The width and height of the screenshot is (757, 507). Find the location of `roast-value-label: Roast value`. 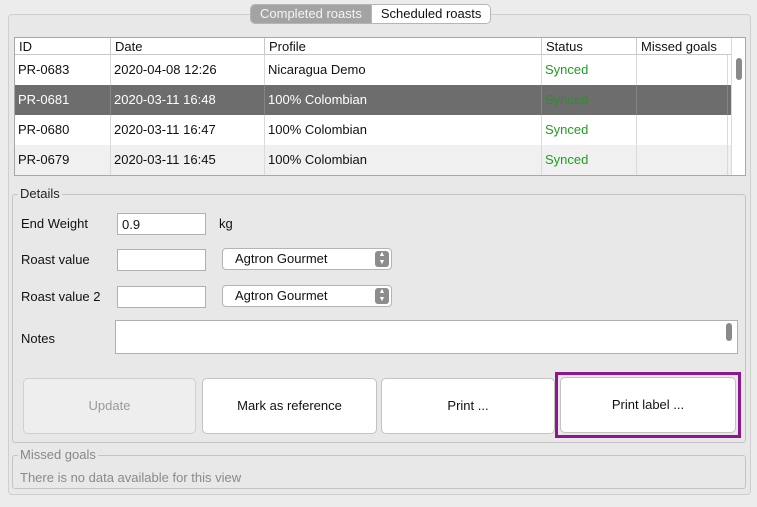

roast-value-label: Roast value is located at coordinates (55, 259).